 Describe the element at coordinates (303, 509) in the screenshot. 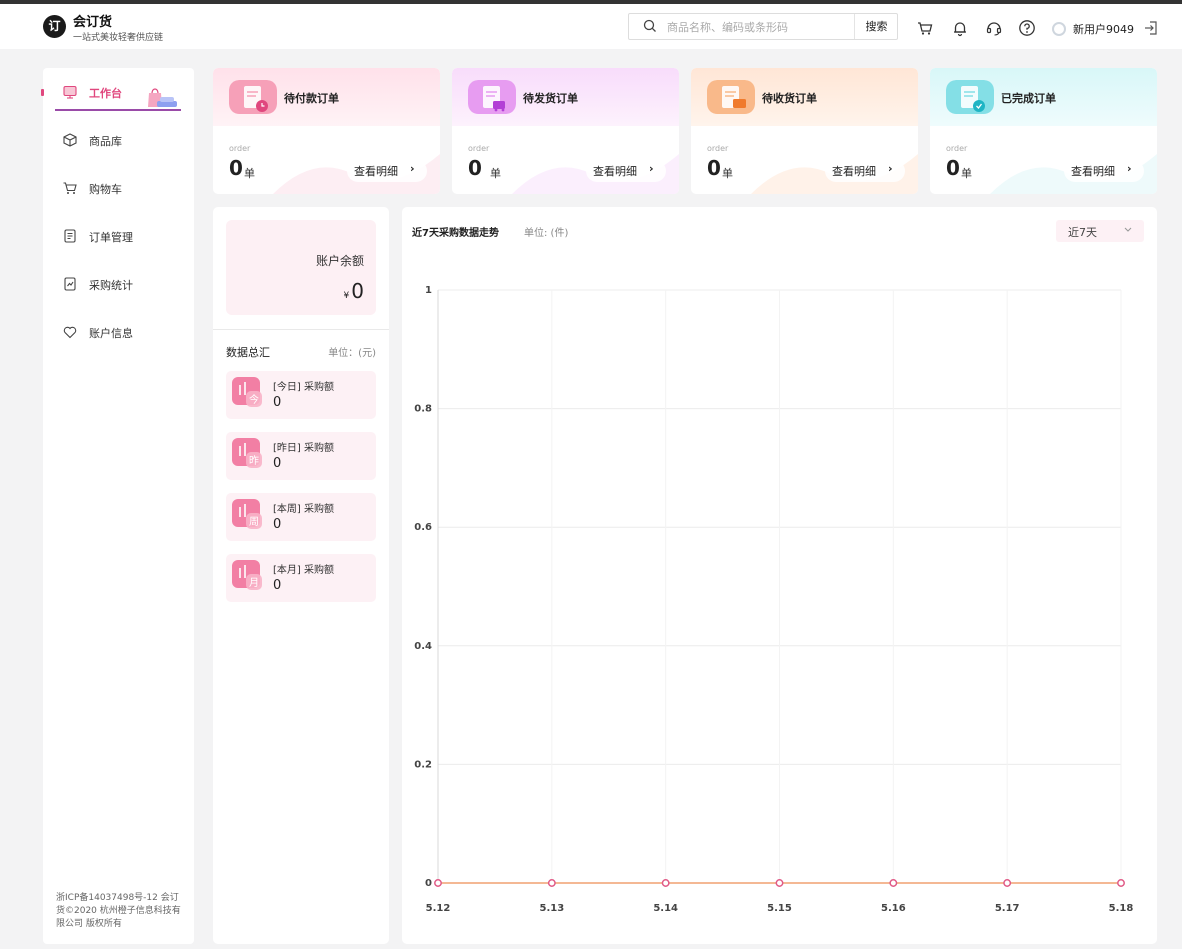

I see `stat-label: [本周] 采购额` at that location.